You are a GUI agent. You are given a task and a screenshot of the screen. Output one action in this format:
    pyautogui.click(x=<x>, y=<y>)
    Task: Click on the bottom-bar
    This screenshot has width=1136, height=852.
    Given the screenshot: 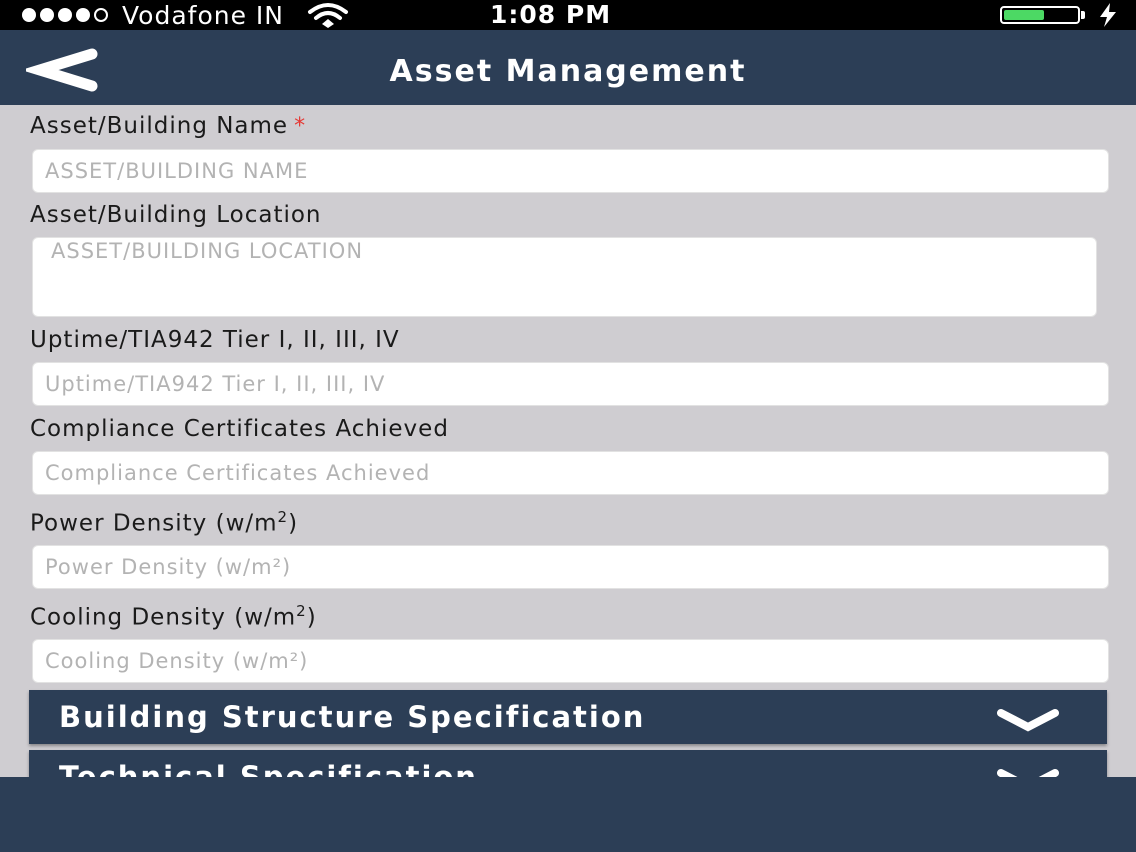 What is the action you would take?
    pyautogui.click(x=568, y=814)
    